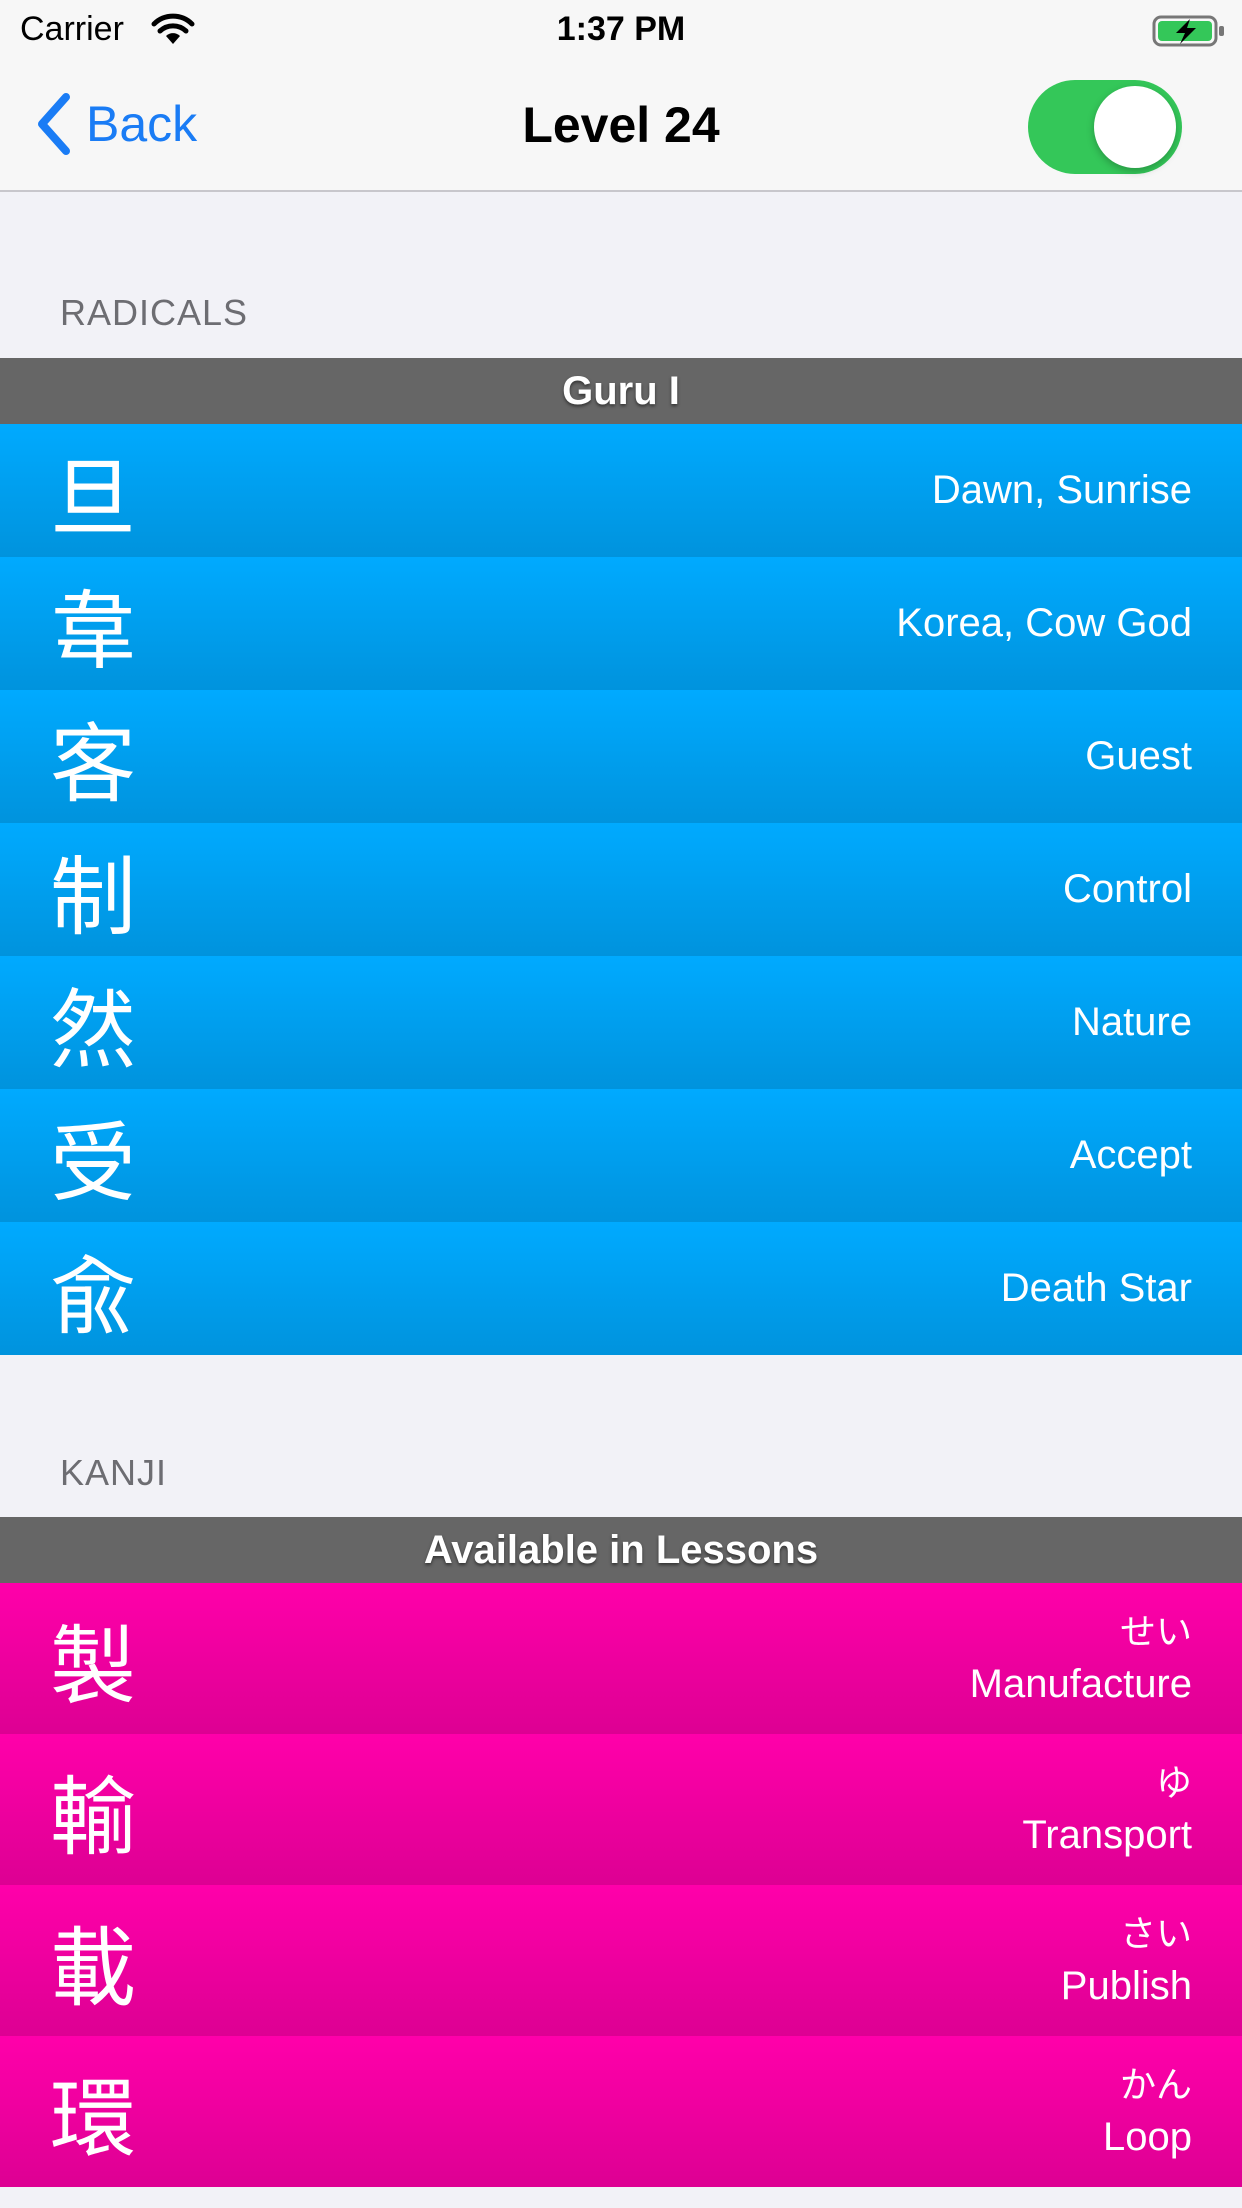  I want to click on radical-meaning: Dawn, Sunrise, so click(1061, 490).